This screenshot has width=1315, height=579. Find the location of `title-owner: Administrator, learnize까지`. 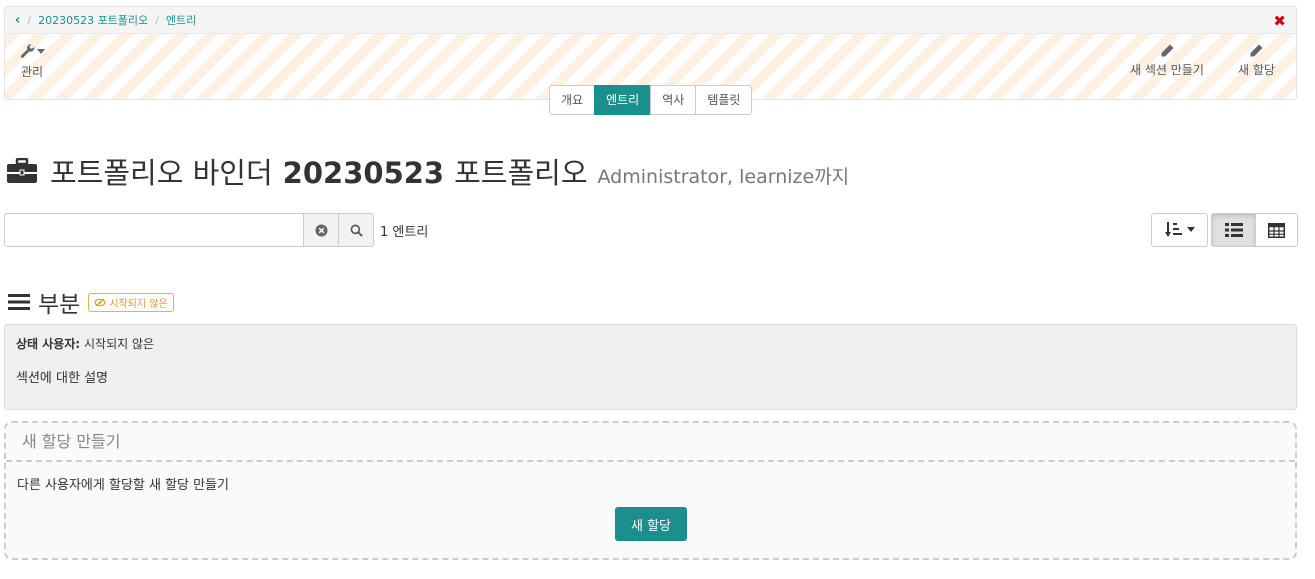

title-owner: Administrator, learnize까지 is located at coordinates (723, 177).